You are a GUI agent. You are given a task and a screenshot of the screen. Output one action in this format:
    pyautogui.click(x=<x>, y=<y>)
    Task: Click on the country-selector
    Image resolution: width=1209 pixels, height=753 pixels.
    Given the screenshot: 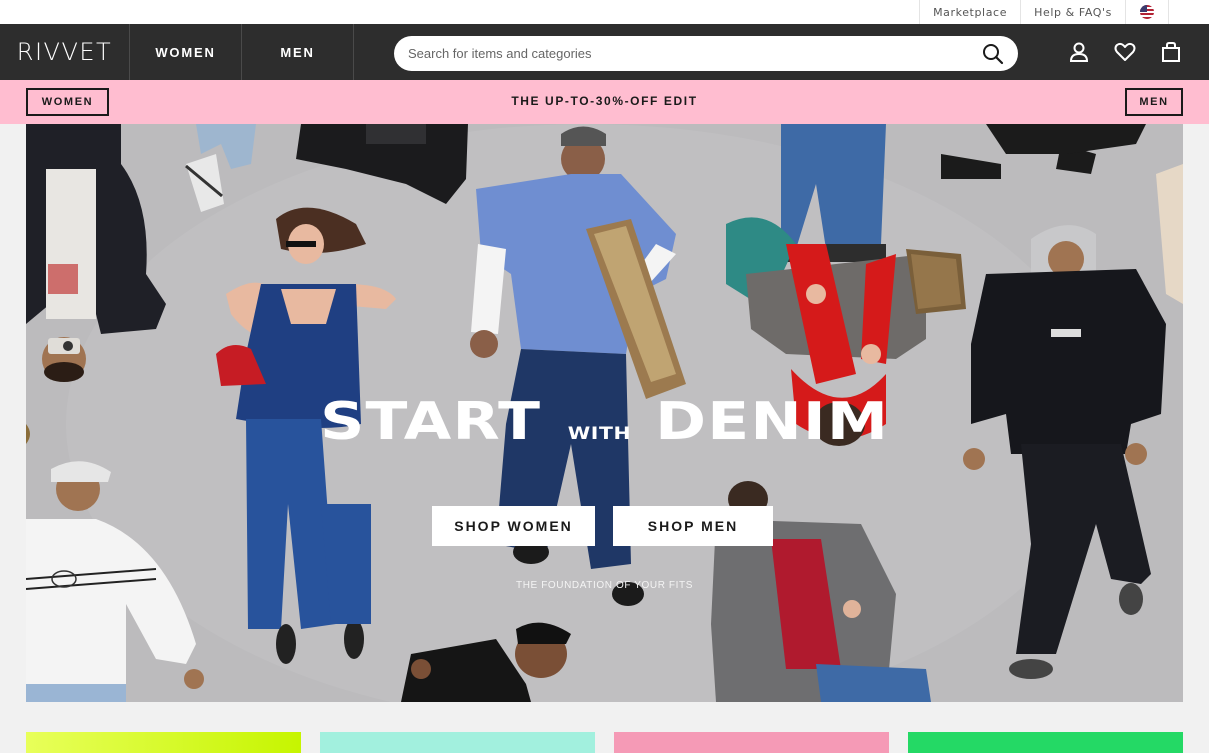 What is the action you would take?
    pyautogui.click(x=1147, y=12)
    